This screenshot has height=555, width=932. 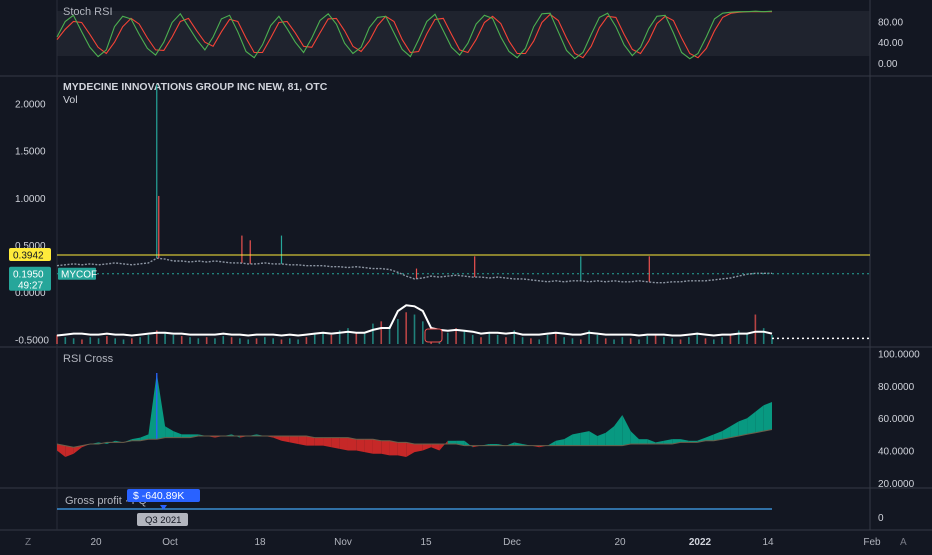 What do you see at coordinates (896, 451) in the screenshot?
I see `rsi-cross-tick: 40.0000` at bounding box center [896, 451].